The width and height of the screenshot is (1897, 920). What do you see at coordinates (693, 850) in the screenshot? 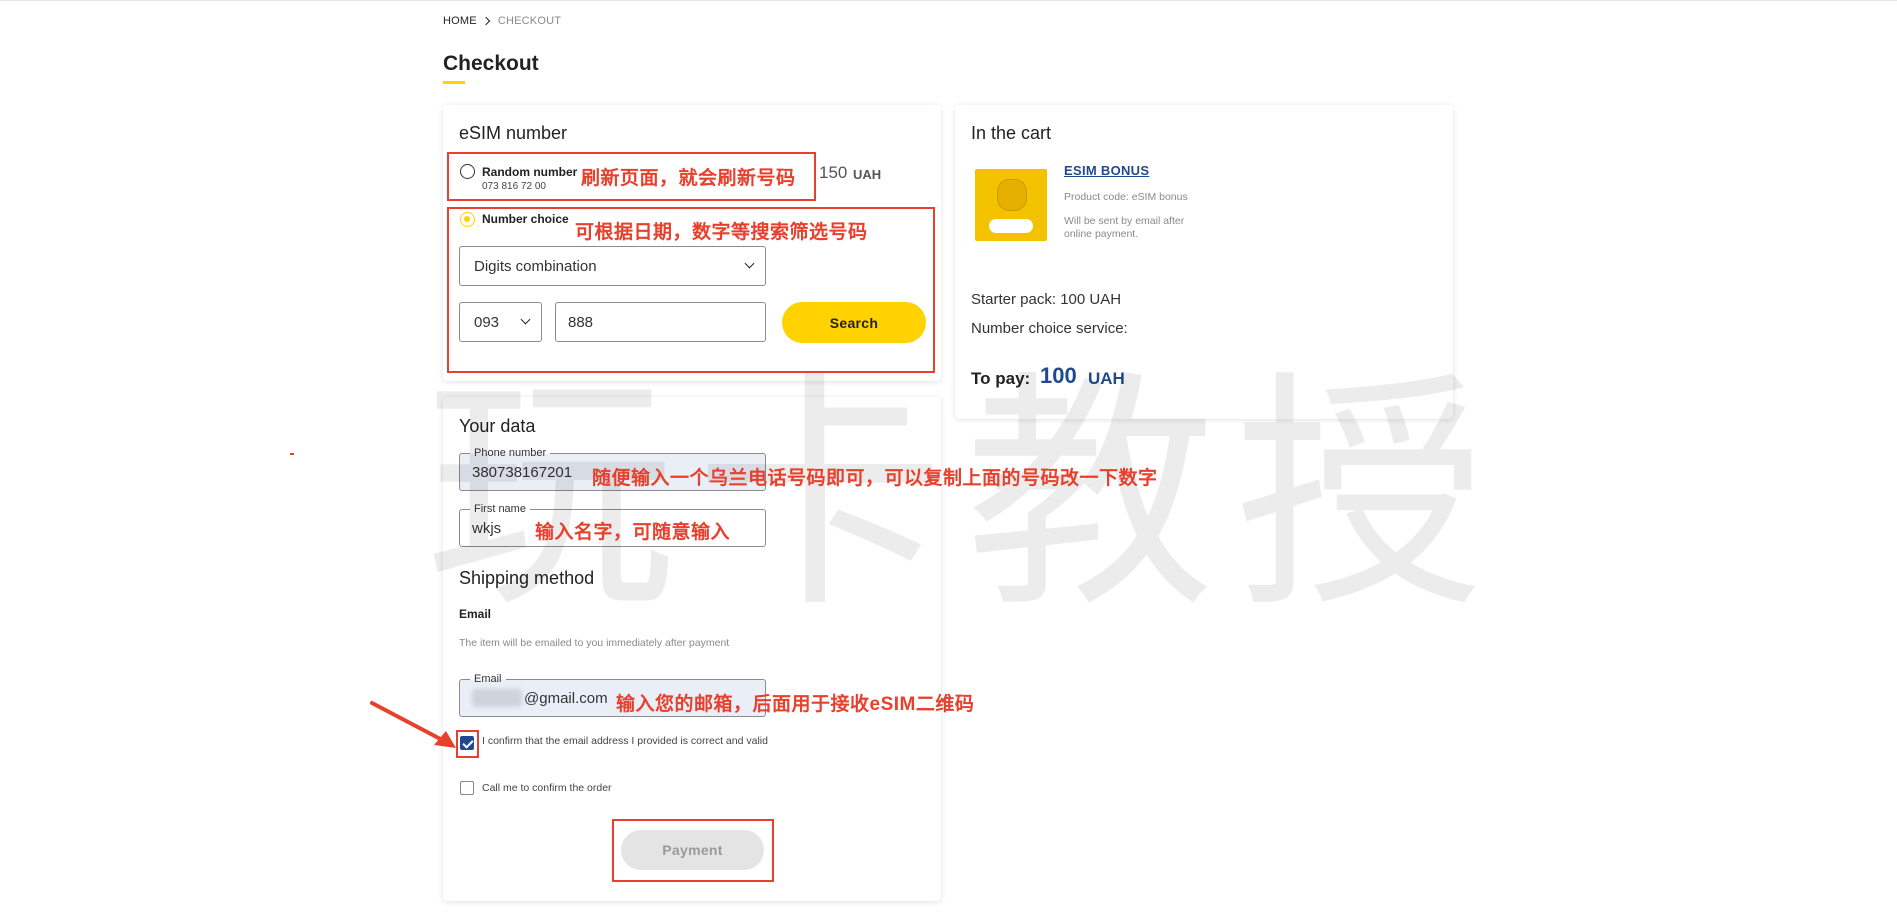
I see `annotation-box-payment` at bounding box center [693, 850].